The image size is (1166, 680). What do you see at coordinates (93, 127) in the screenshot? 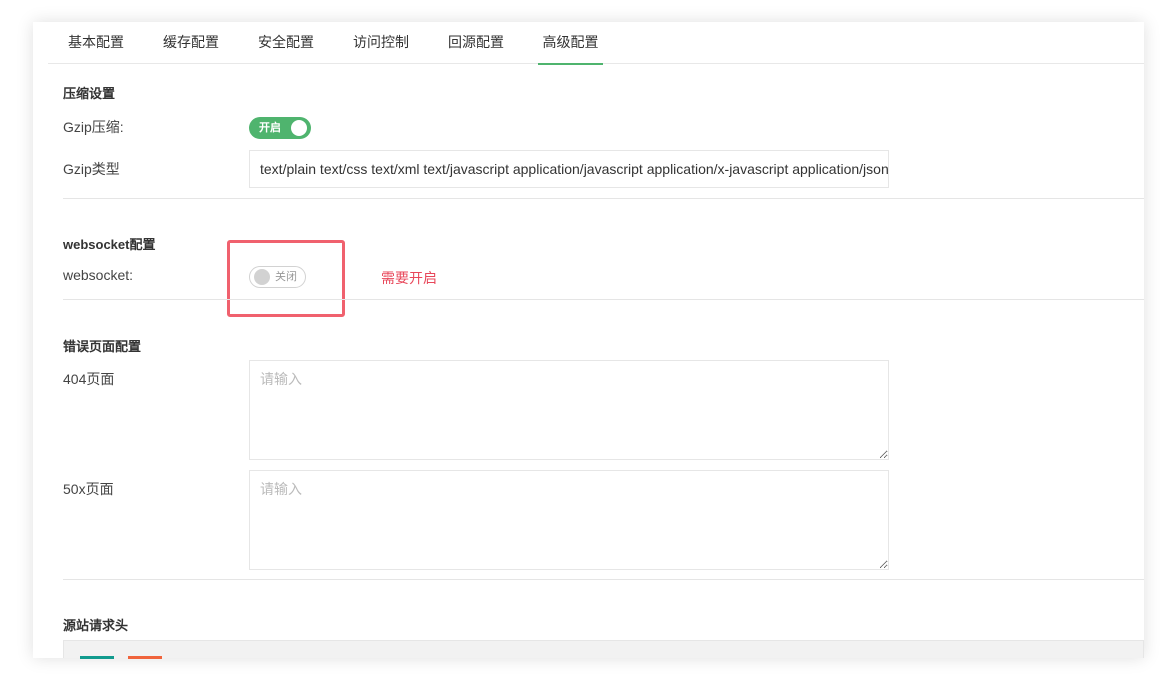
I see `gzip-label: Gzip压缩:` at bounding box center [93, 127].